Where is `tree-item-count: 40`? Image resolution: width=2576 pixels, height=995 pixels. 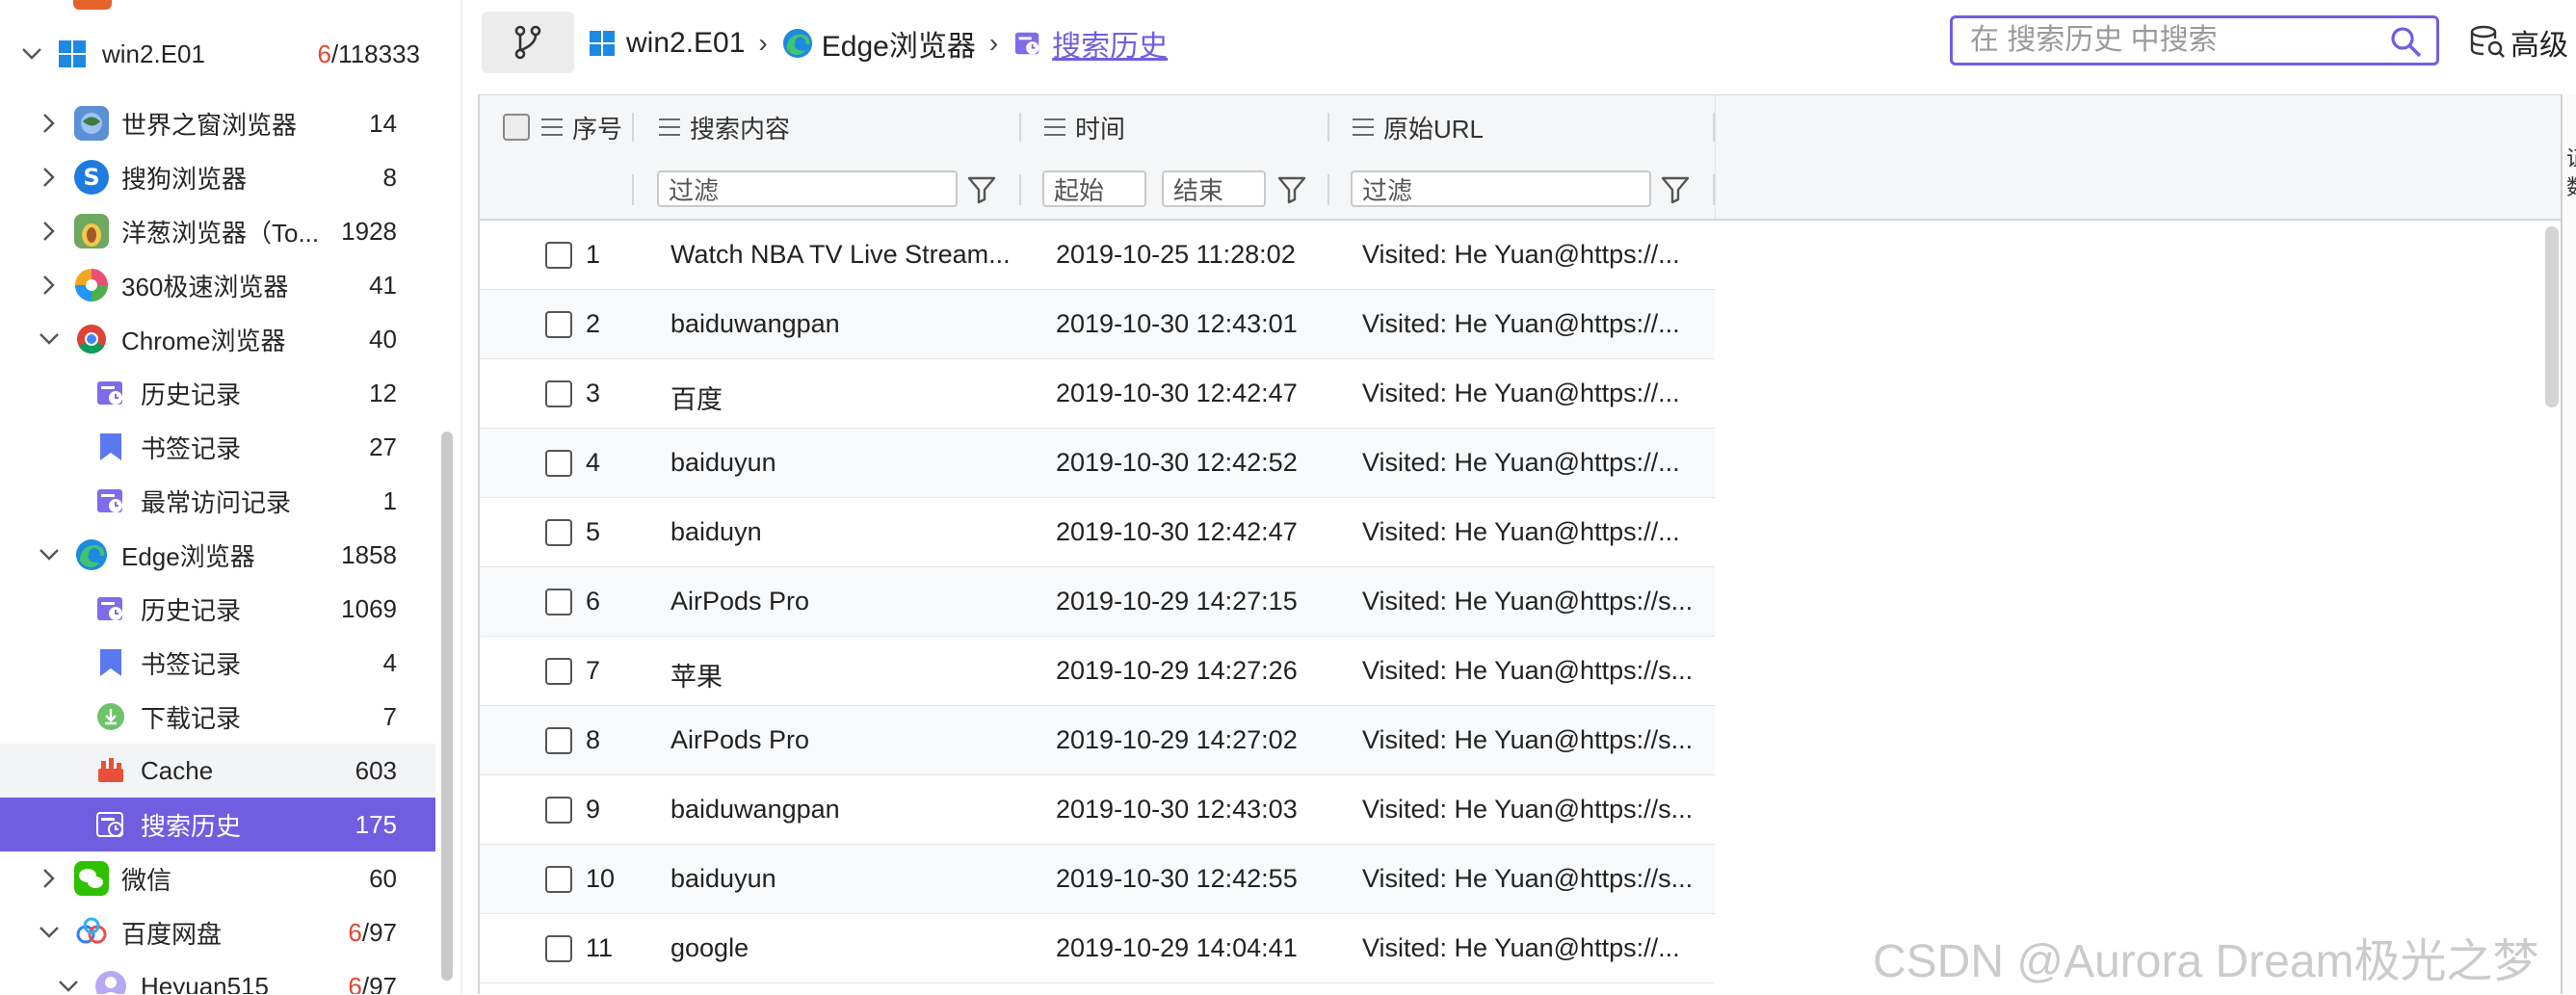 tree-item-count: 40 is located at coordinates (383, 338).